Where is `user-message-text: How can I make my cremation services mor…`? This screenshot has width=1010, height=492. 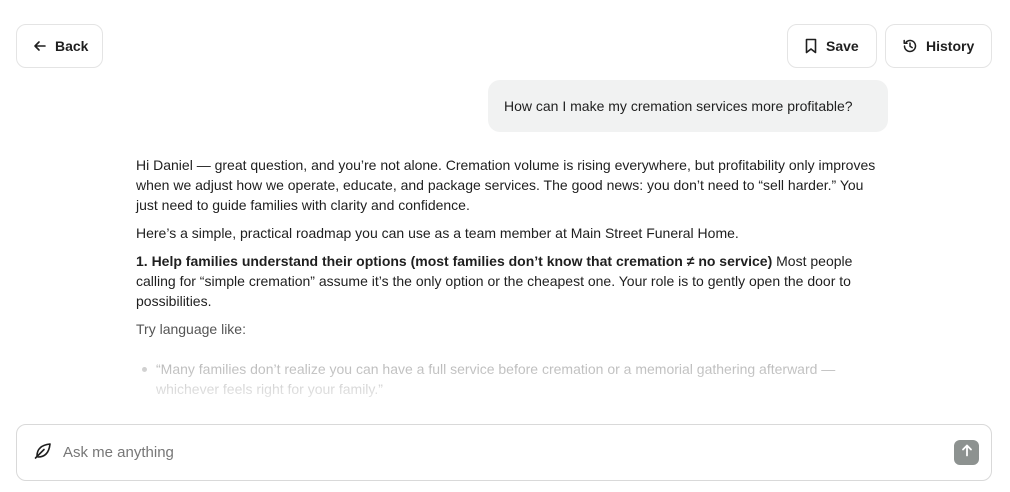
user-message-text: How can I make my cremation services mor… is located at coordinates (678, 106).